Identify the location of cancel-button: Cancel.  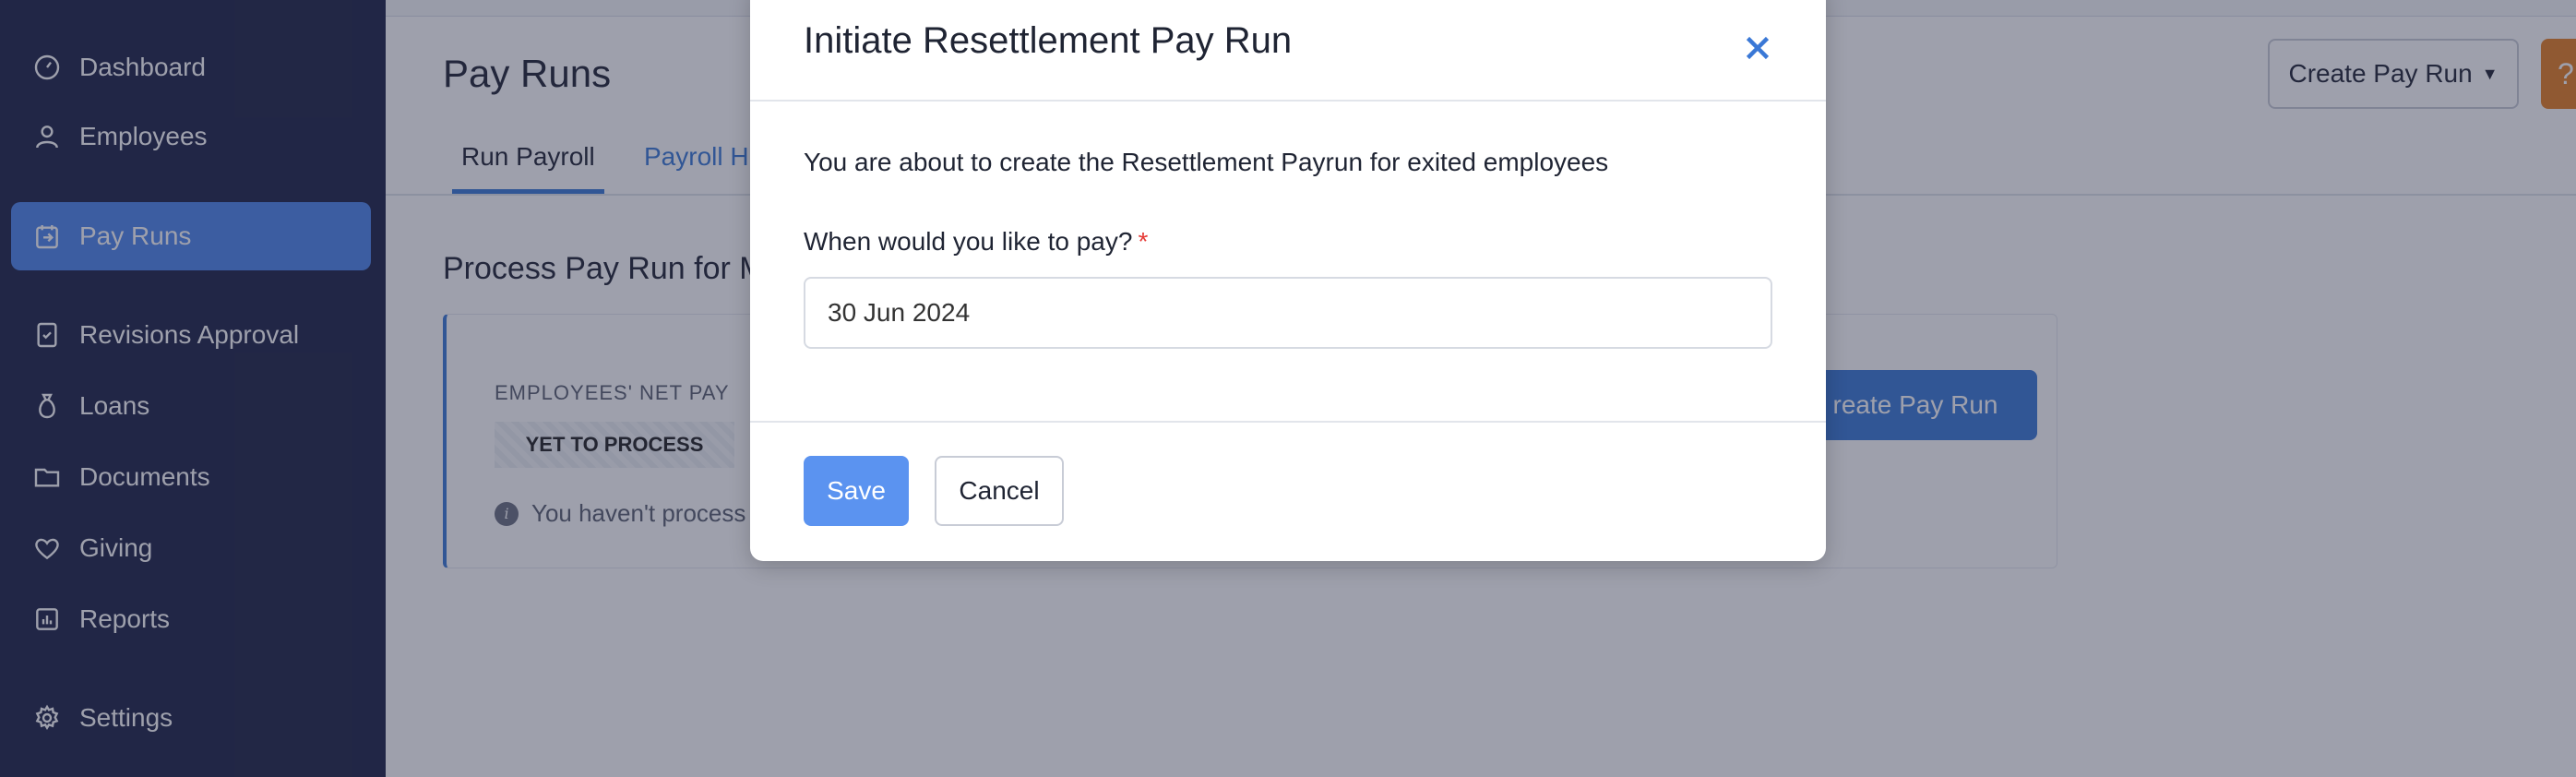
(999, 491).